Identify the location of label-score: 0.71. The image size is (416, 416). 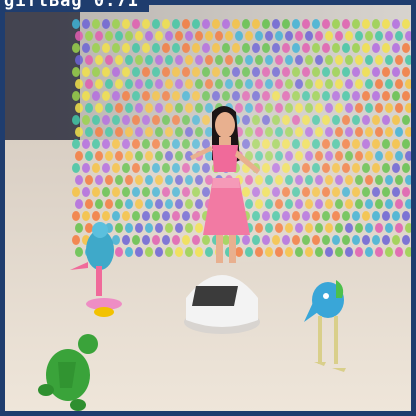
(116, 5).